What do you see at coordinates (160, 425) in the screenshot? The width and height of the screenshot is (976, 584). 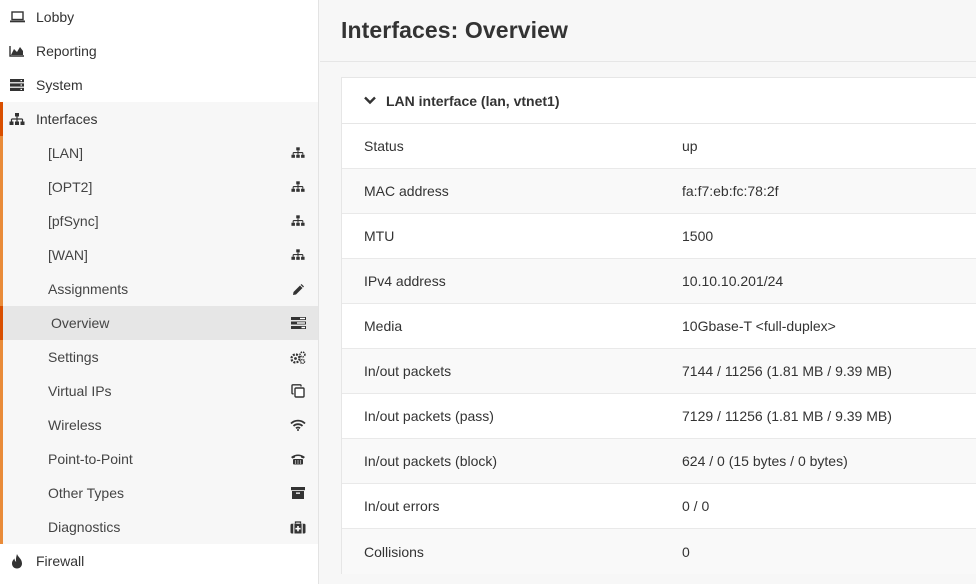 I see `sidebar-item-wireless: Wireless` at bounding box center [160, 425].